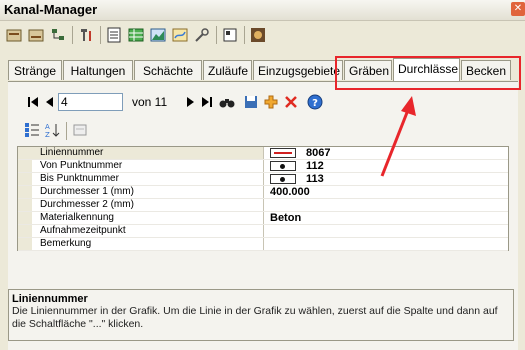 Image resolution: width=525 pixels, height=350 pixels. I want to click on grid-toolbar: AZ, so click(72, 131).